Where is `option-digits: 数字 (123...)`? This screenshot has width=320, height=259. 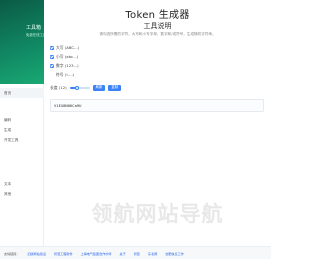
option-digits: 数字 (123...) is located at coordinates (64, 66).